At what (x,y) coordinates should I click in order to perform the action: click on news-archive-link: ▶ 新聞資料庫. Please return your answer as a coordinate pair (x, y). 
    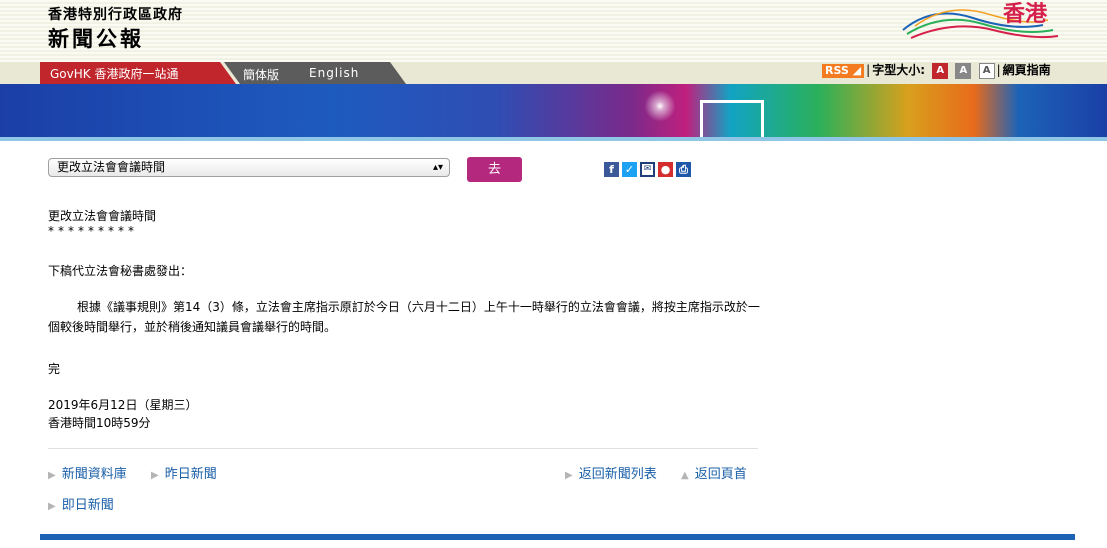
    Looking at the image, I should click on (87, 472).